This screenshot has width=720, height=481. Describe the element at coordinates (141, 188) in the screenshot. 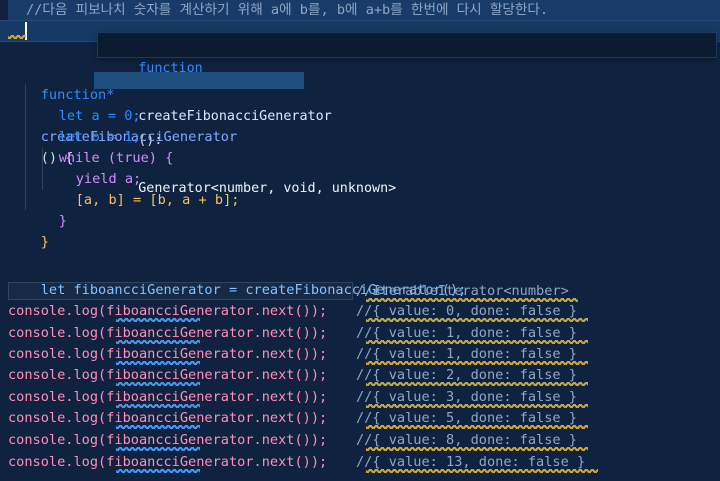

I see `code-line-destructure: [a, b] = [b, a + b];` at that location.